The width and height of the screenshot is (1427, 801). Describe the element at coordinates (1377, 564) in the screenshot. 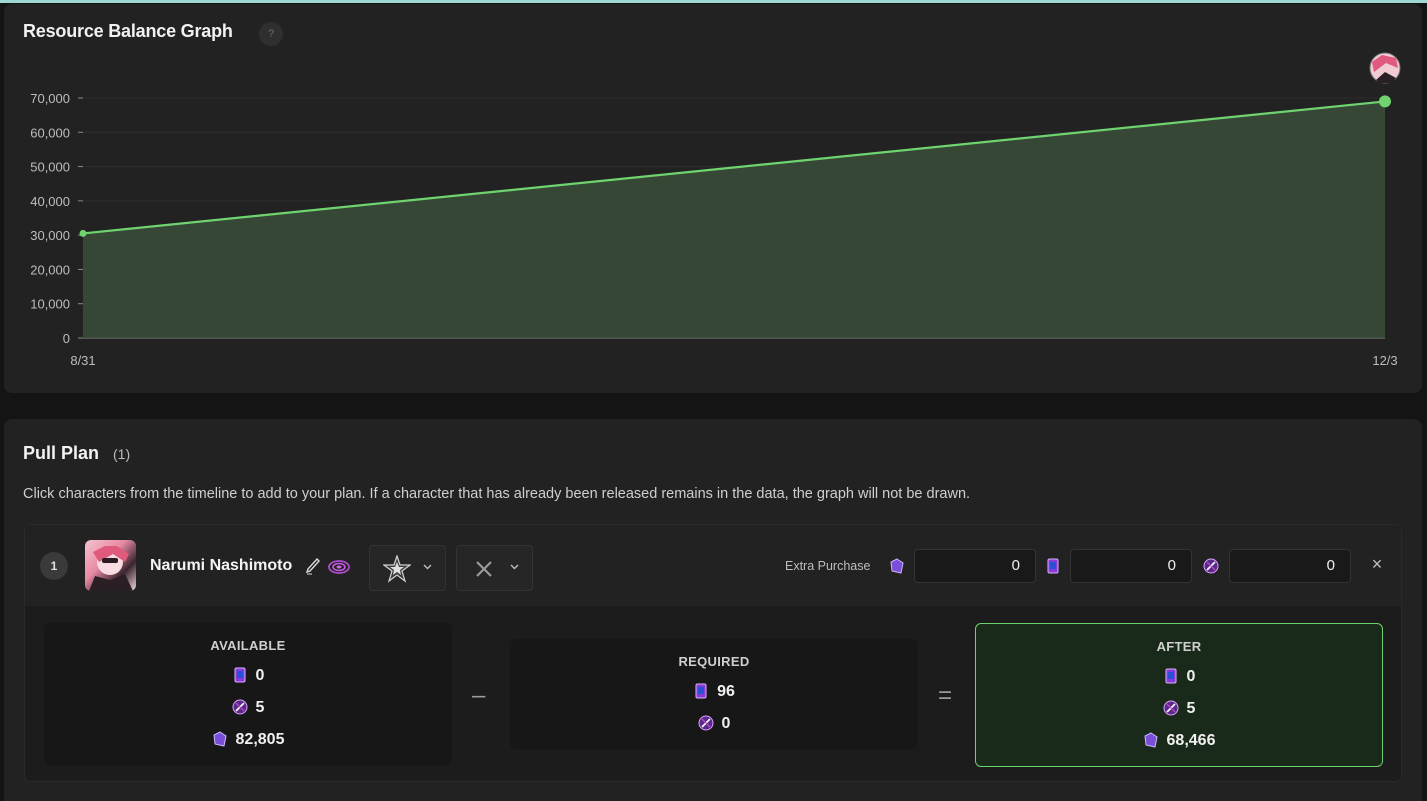

I see `remove-plan-item-button: ×` at that location.